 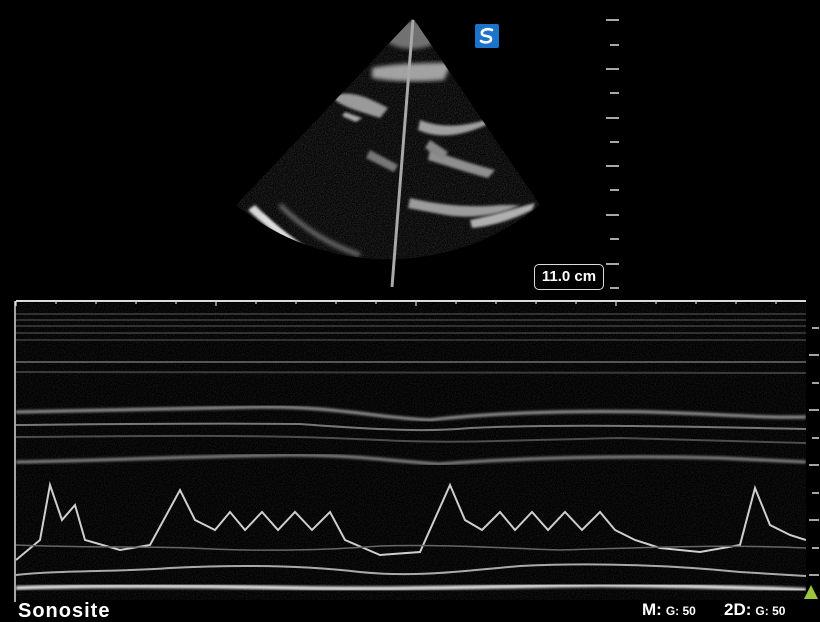 What do you see at coordinates (64, 611) in the screenshot?
I see `bottom-left-text: Sonosite` at bounding box center [64, 611].